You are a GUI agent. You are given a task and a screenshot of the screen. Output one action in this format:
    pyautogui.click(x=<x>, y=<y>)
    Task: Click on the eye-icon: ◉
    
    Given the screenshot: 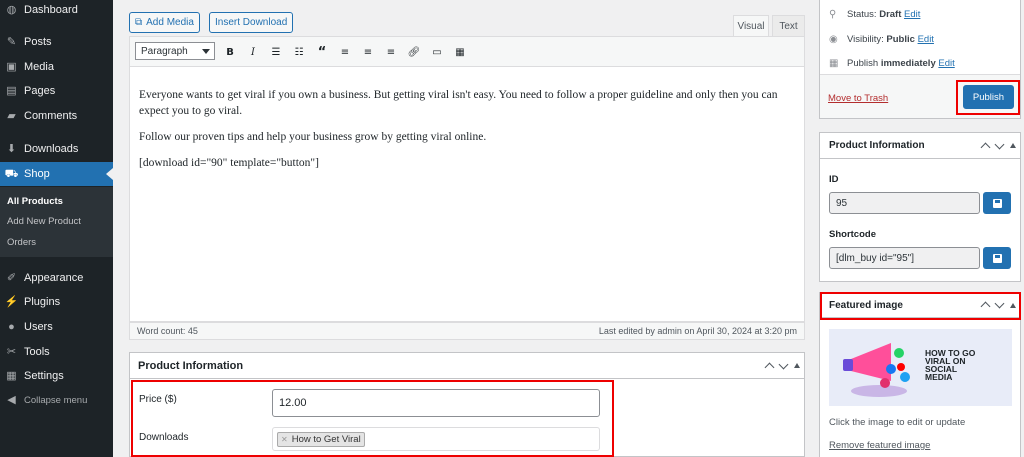 What is the action you would take?
    pyautogui.click(x=833, y=39)
    